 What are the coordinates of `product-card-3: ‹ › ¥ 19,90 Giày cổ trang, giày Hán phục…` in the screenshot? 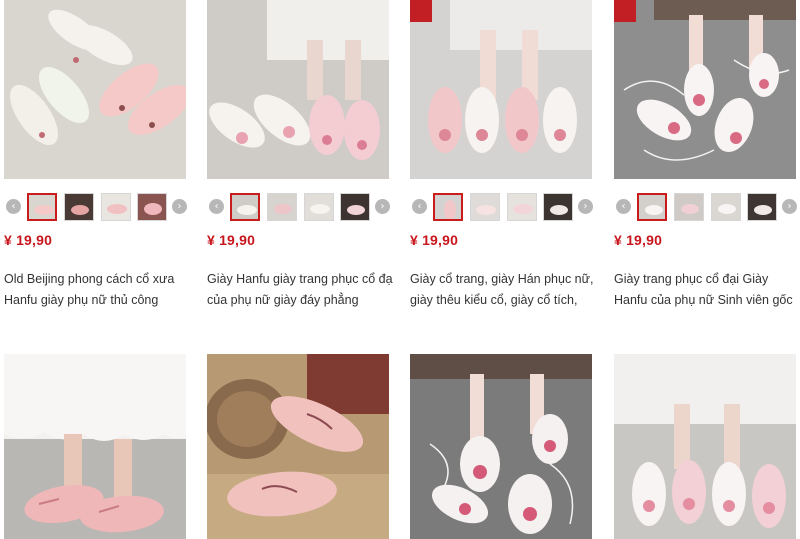 It's located at (503, 153).